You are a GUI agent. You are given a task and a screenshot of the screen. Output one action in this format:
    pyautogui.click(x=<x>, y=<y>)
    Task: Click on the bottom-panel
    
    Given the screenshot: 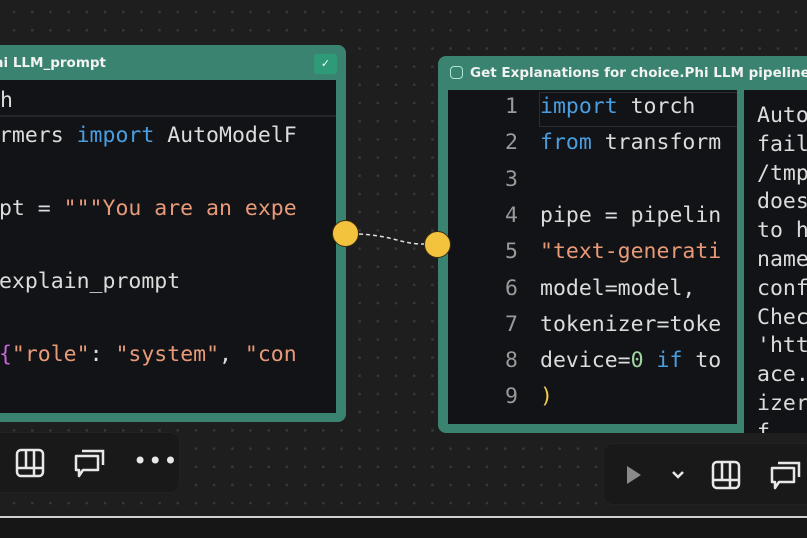 What is the action you would take?
    pyautogui.click(x=403, y=528)
    